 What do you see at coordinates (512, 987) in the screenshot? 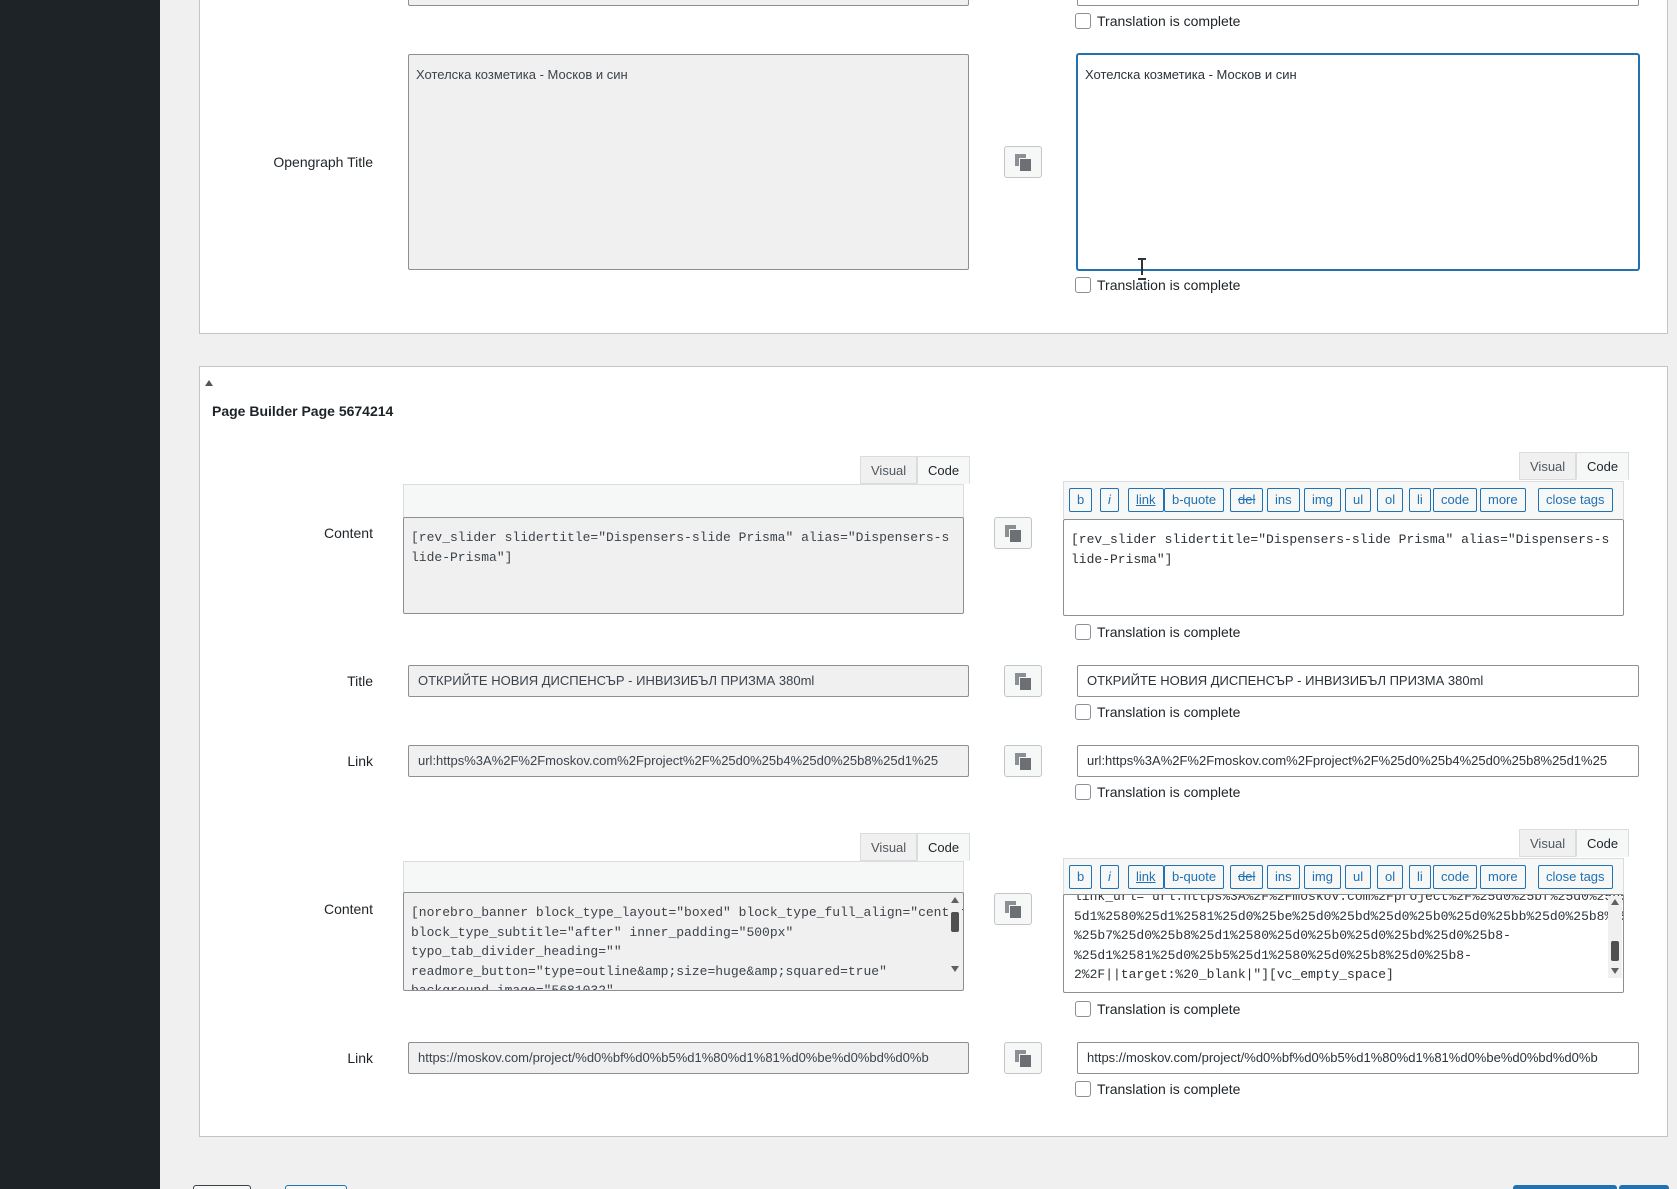
I see `content2-original-line: background_image="5681032"` at bounding box center [512, 987].